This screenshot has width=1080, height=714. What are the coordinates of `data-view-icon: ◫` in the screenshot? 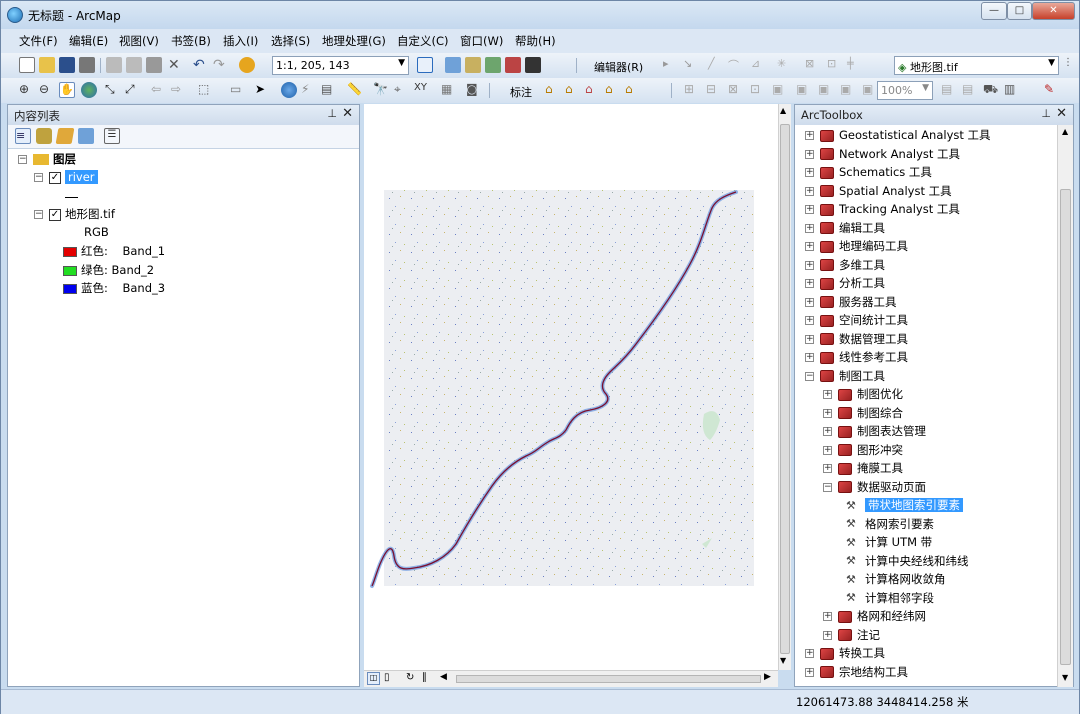 It's located at (373, 678).